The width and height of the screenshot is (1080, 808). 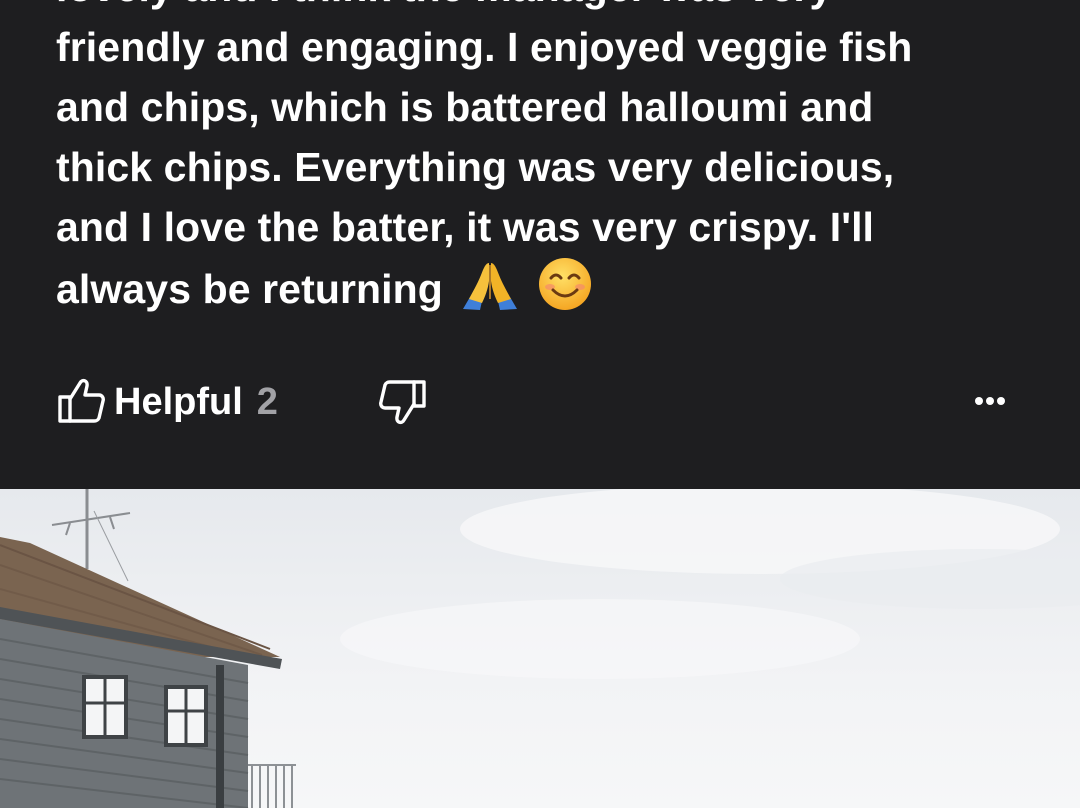 I want to click on smiling-face-emoji, so click(x=565, y=292).